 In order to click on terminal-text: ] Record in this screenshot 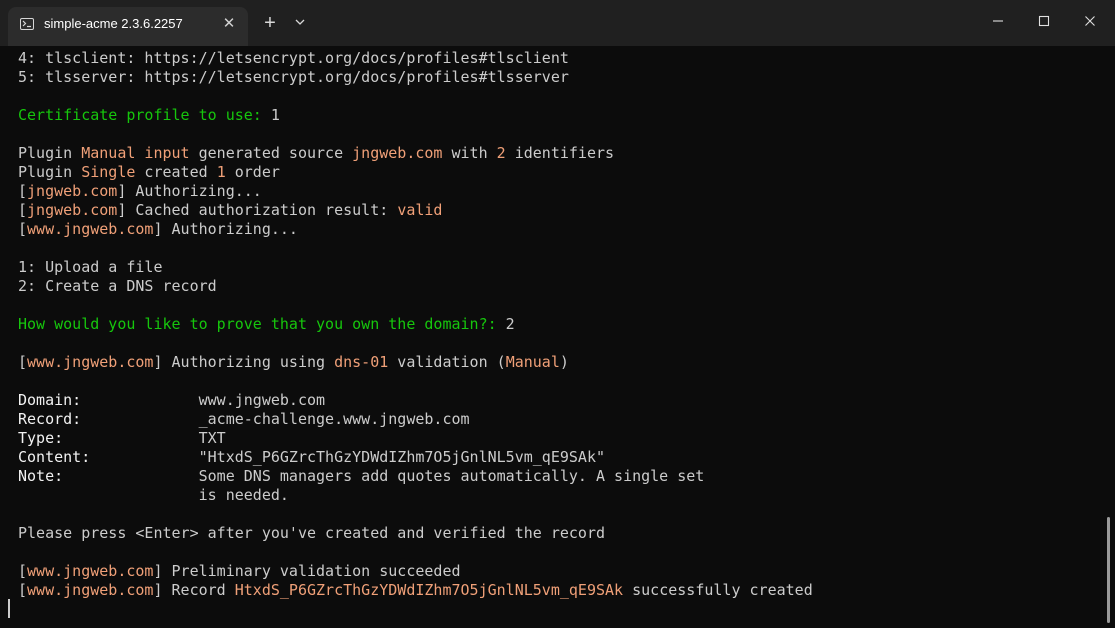, I will do `click(194, 590)`.